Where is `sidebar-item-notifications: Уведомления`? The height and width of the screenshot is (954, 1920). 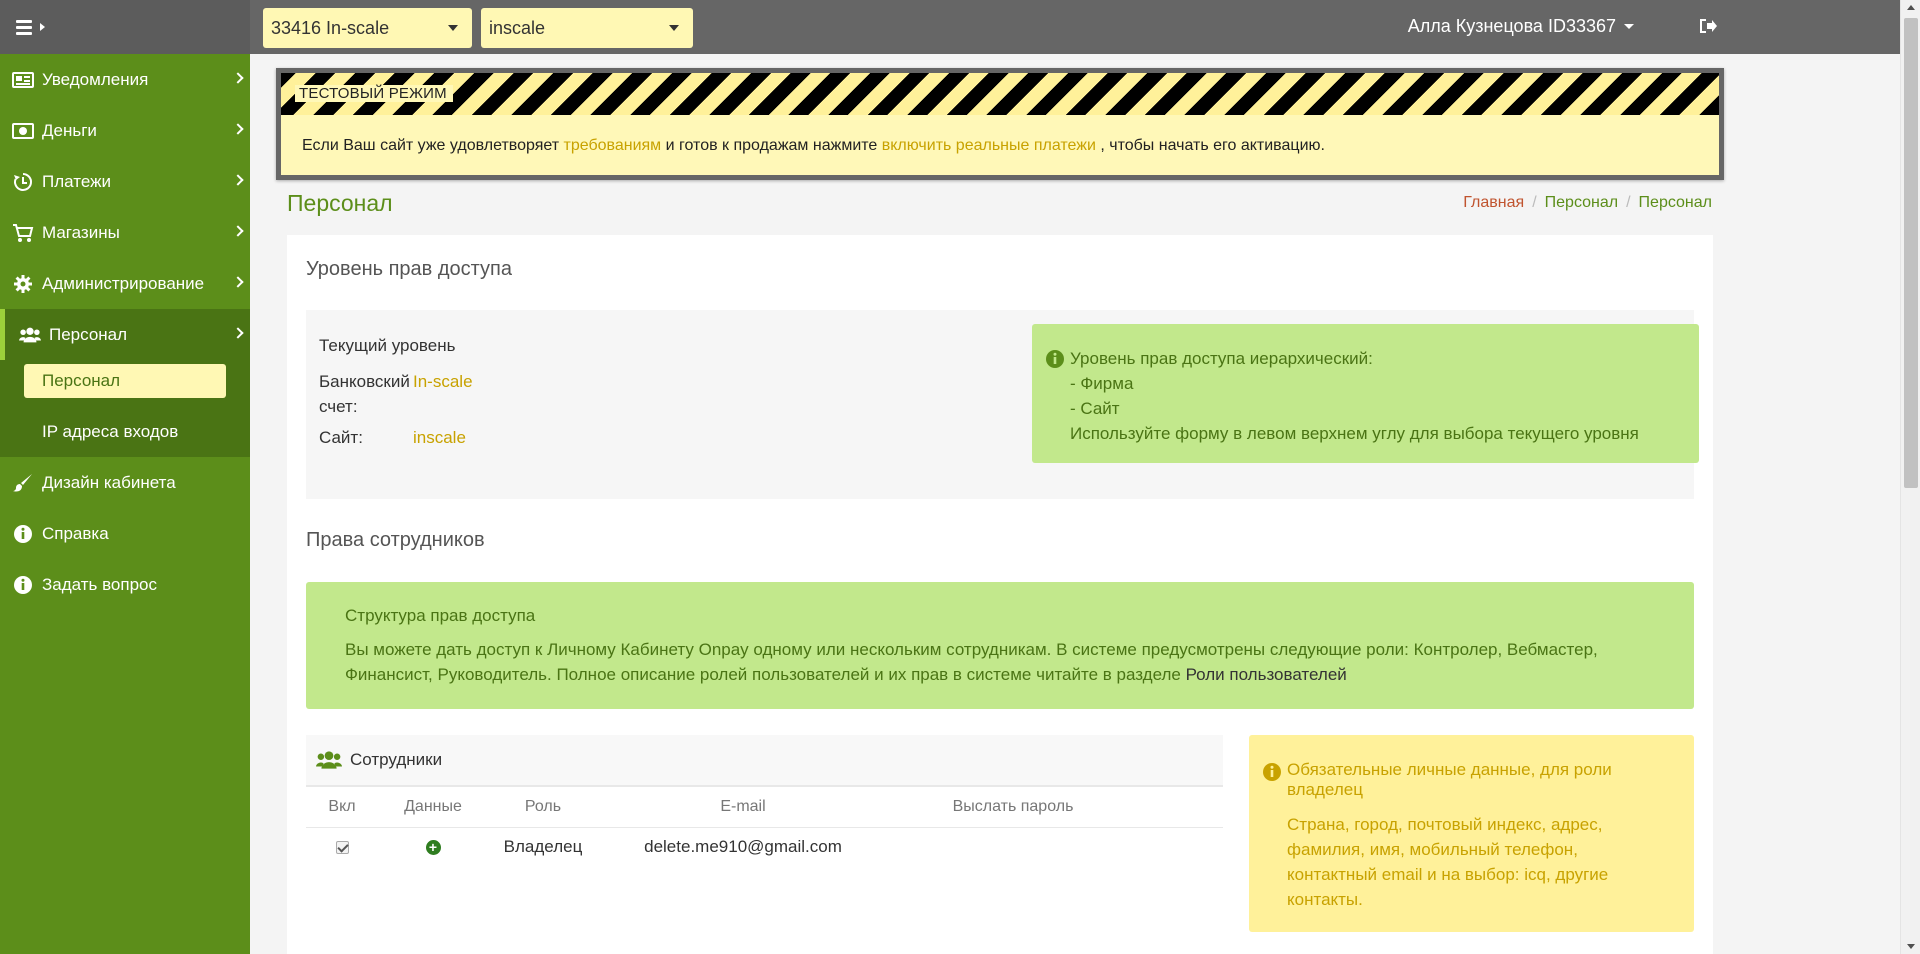
sidebar-item-notifications: Уведомления is located at coordinates (125, 79).